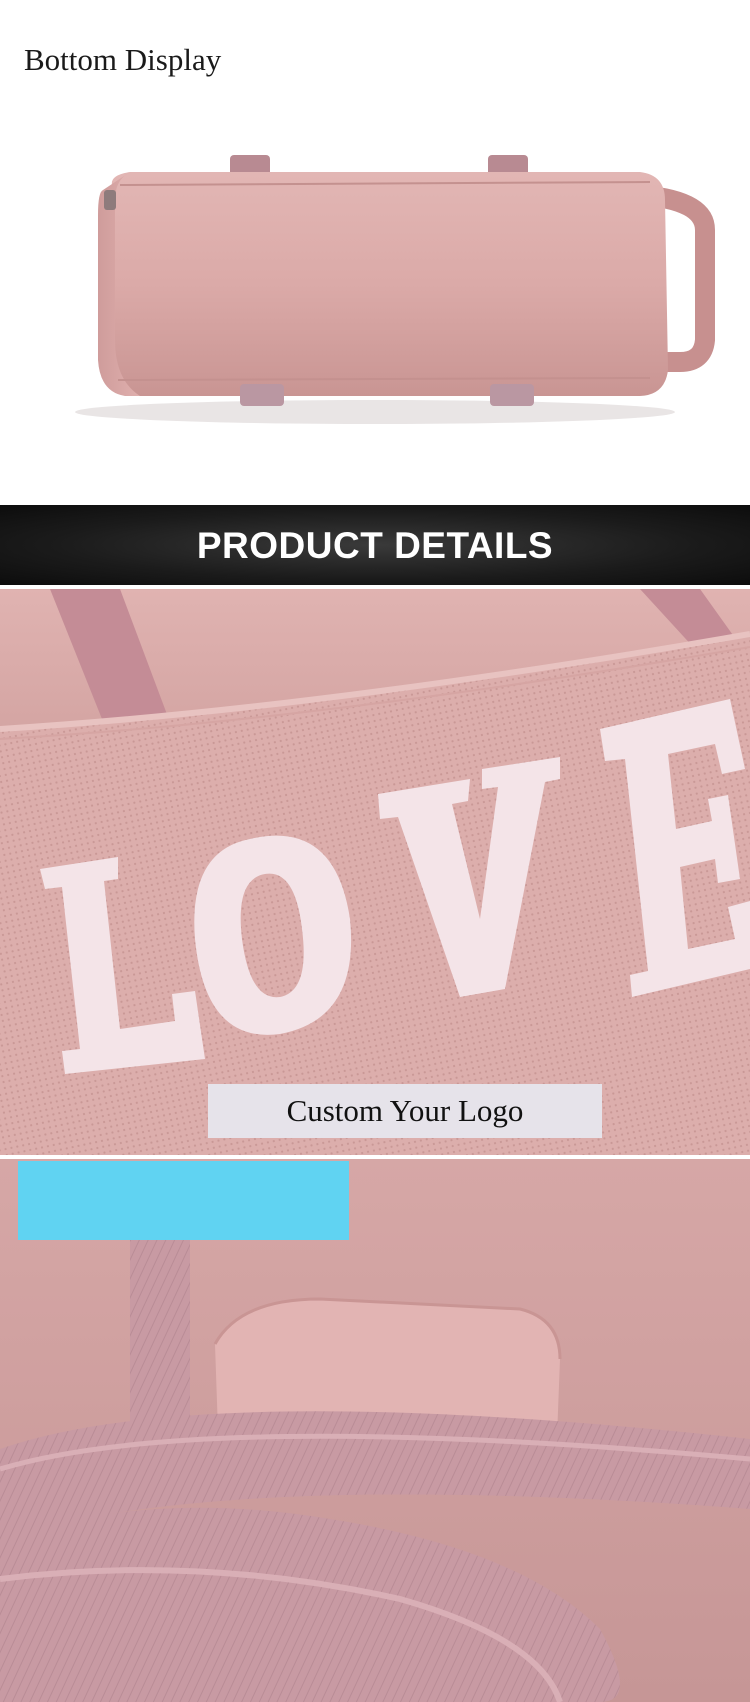  What do you see at coordinates (405, 1111) in the screenshot?
I see `custom-logo-label: Custom Your Logo` at bounding box center [405, 1111].